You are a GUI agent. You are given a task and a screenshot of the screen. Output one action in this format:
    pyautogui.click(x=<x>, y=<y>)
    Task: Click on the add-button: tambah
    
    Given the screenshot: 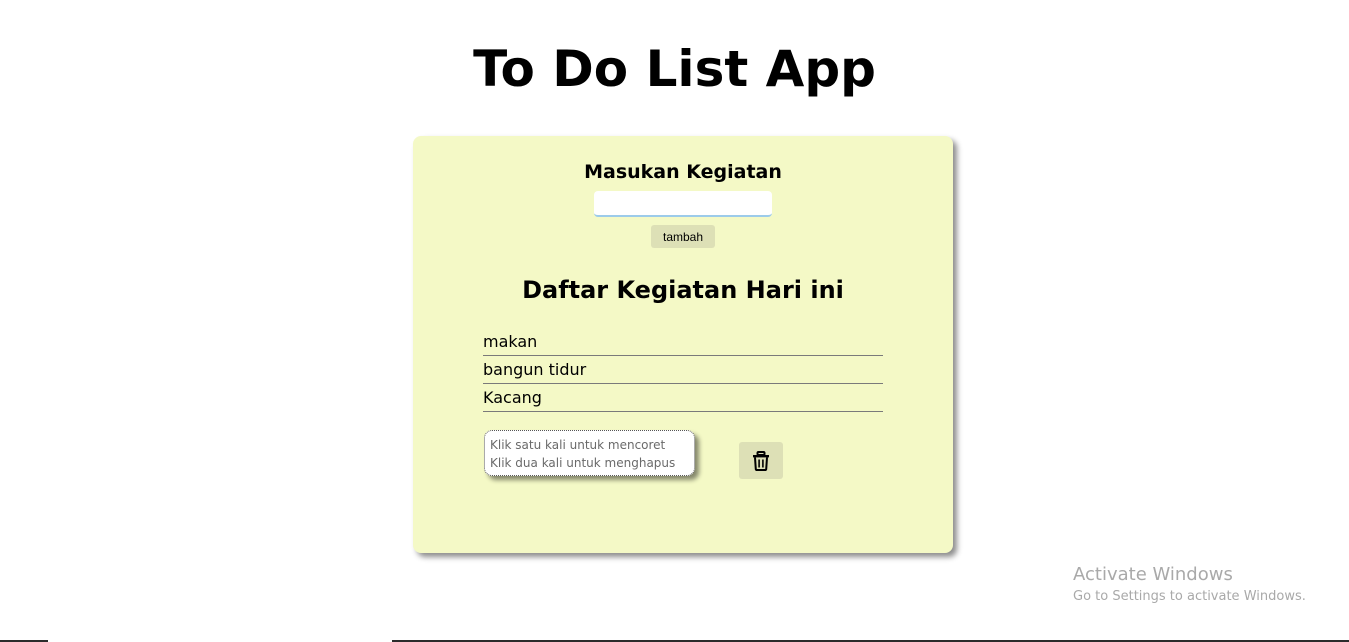 What is the action you would take?
    pyautogui.click(x=683, y=236)
    